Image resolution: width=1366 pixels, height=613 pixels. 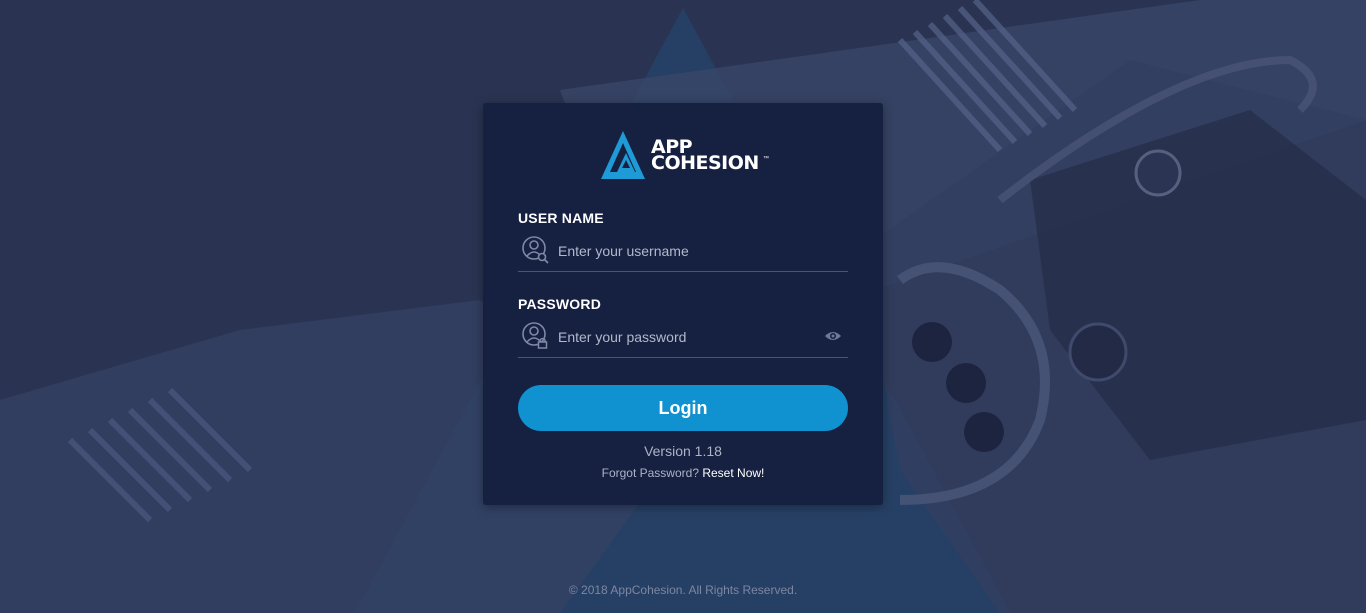 I want to click on forgot-password-row: Forgot Password? Reset Now!, so click(x=683, y=473).